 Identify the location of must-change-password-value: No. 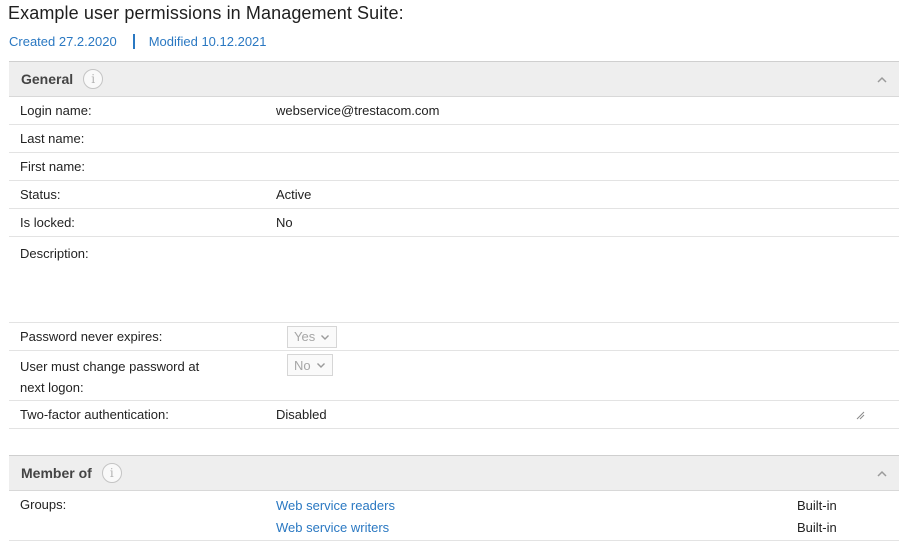
(302, 365).